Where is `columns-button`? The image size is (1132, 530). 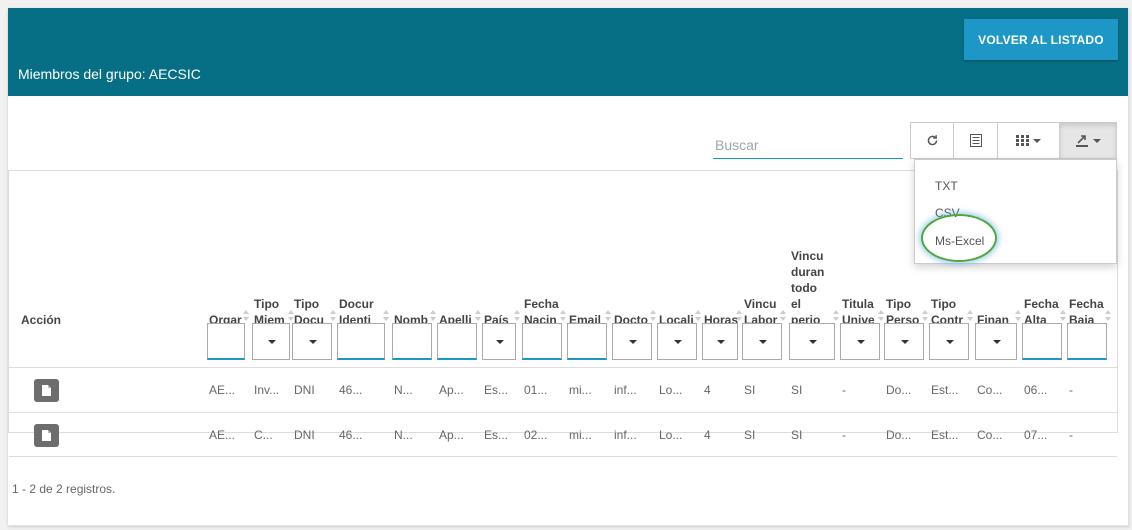 columns-button is located at coordinates (1028, 140).